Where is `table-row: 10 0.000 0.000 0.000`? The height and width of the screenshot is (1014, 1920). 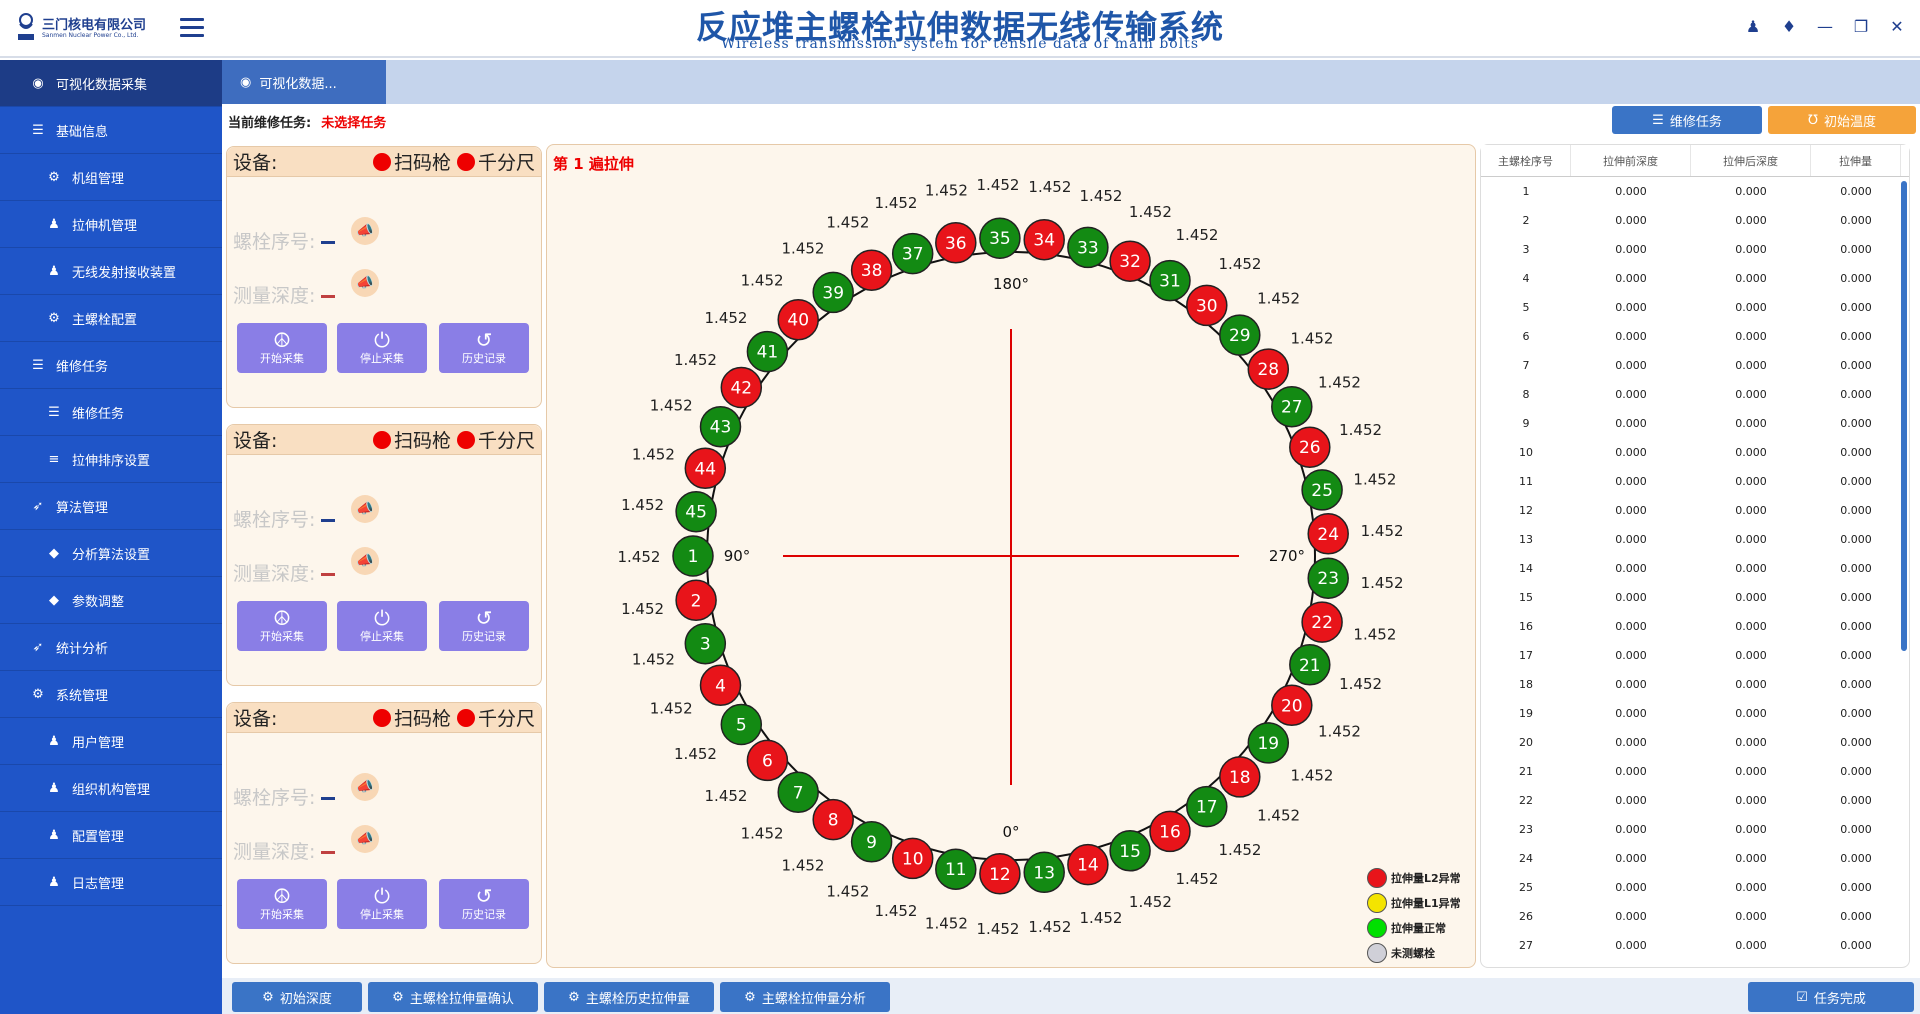
table-row: 10 0.000 0.000 0.000 is located at coordinates (1695, 452).